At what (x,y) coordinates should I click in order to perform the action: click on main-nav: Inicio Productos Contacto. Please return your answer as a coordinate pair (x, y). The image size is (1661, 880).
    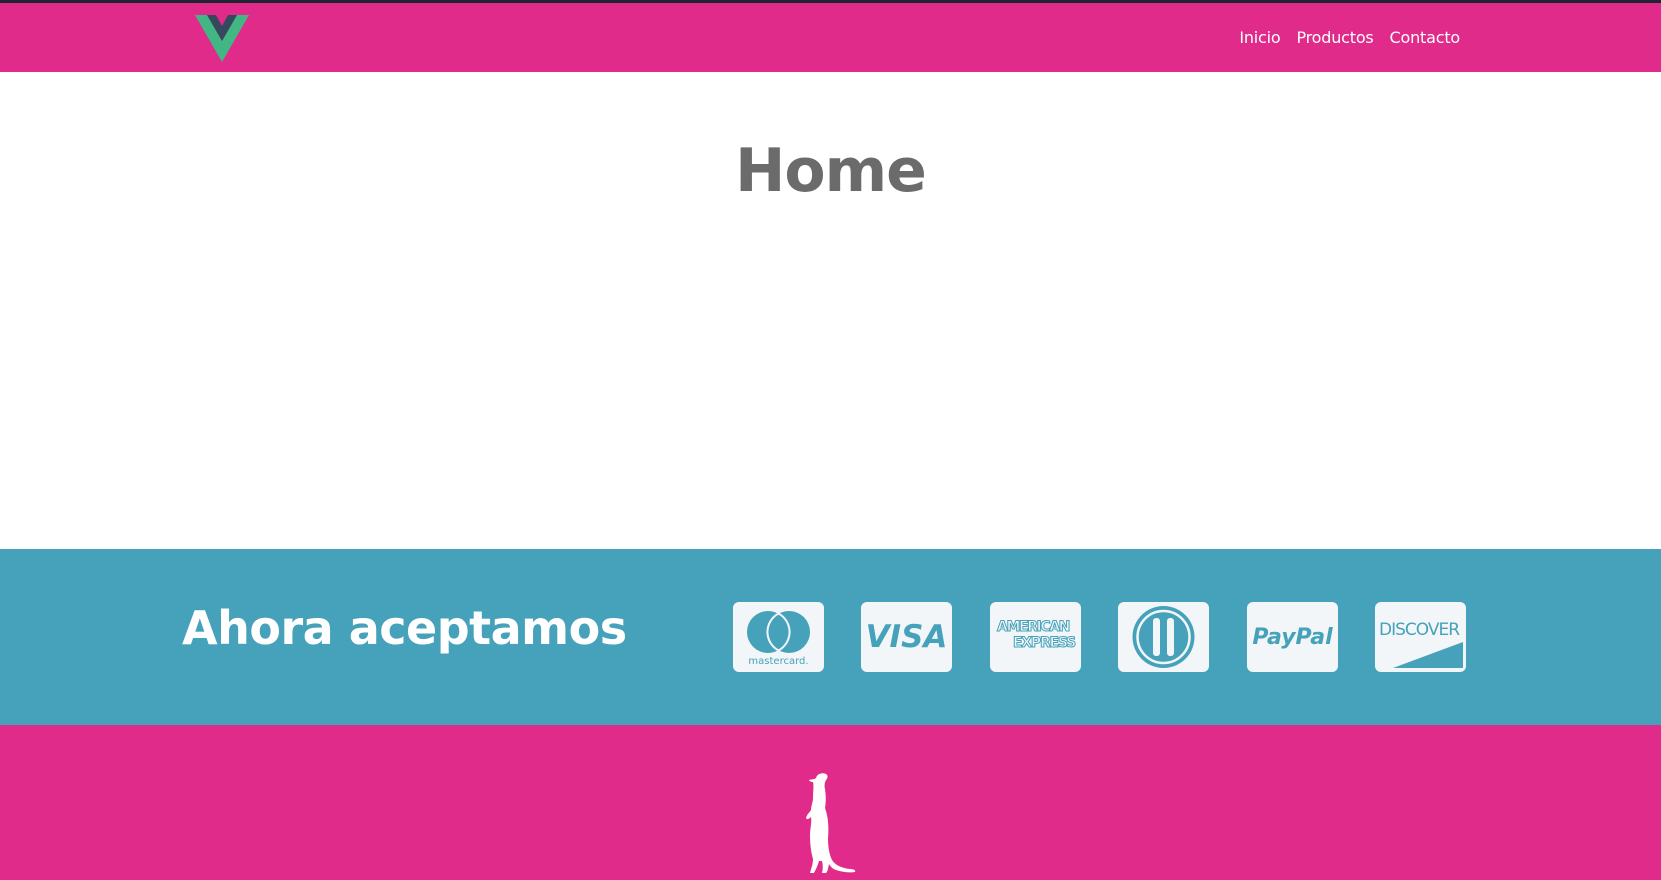
    Looking at the image, I should click on (1349, 37).